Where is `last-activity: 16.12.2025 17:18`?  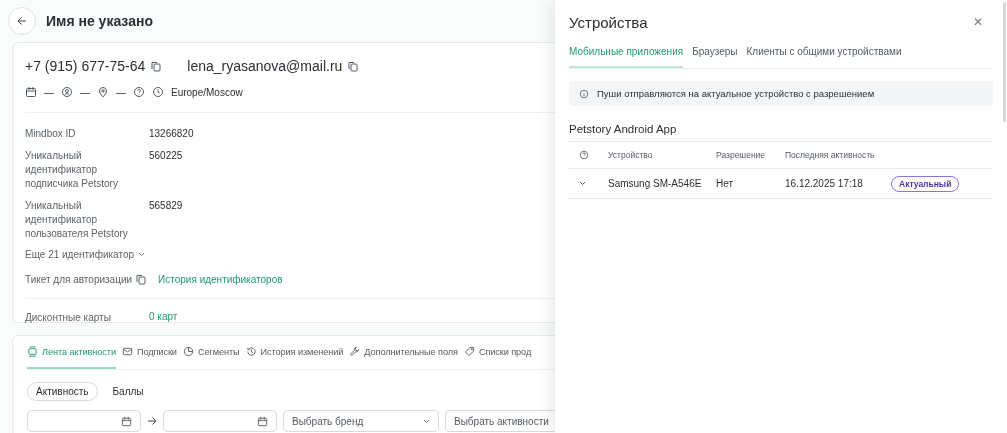 last-activity: 16.12.2025 17:18 is located at coordinates (824, 183).